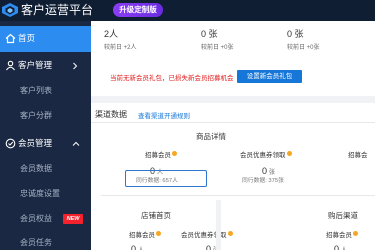 The image size is (375, 250). I want to click on peer-data: 同行数据: 375张, so click(263, 181).